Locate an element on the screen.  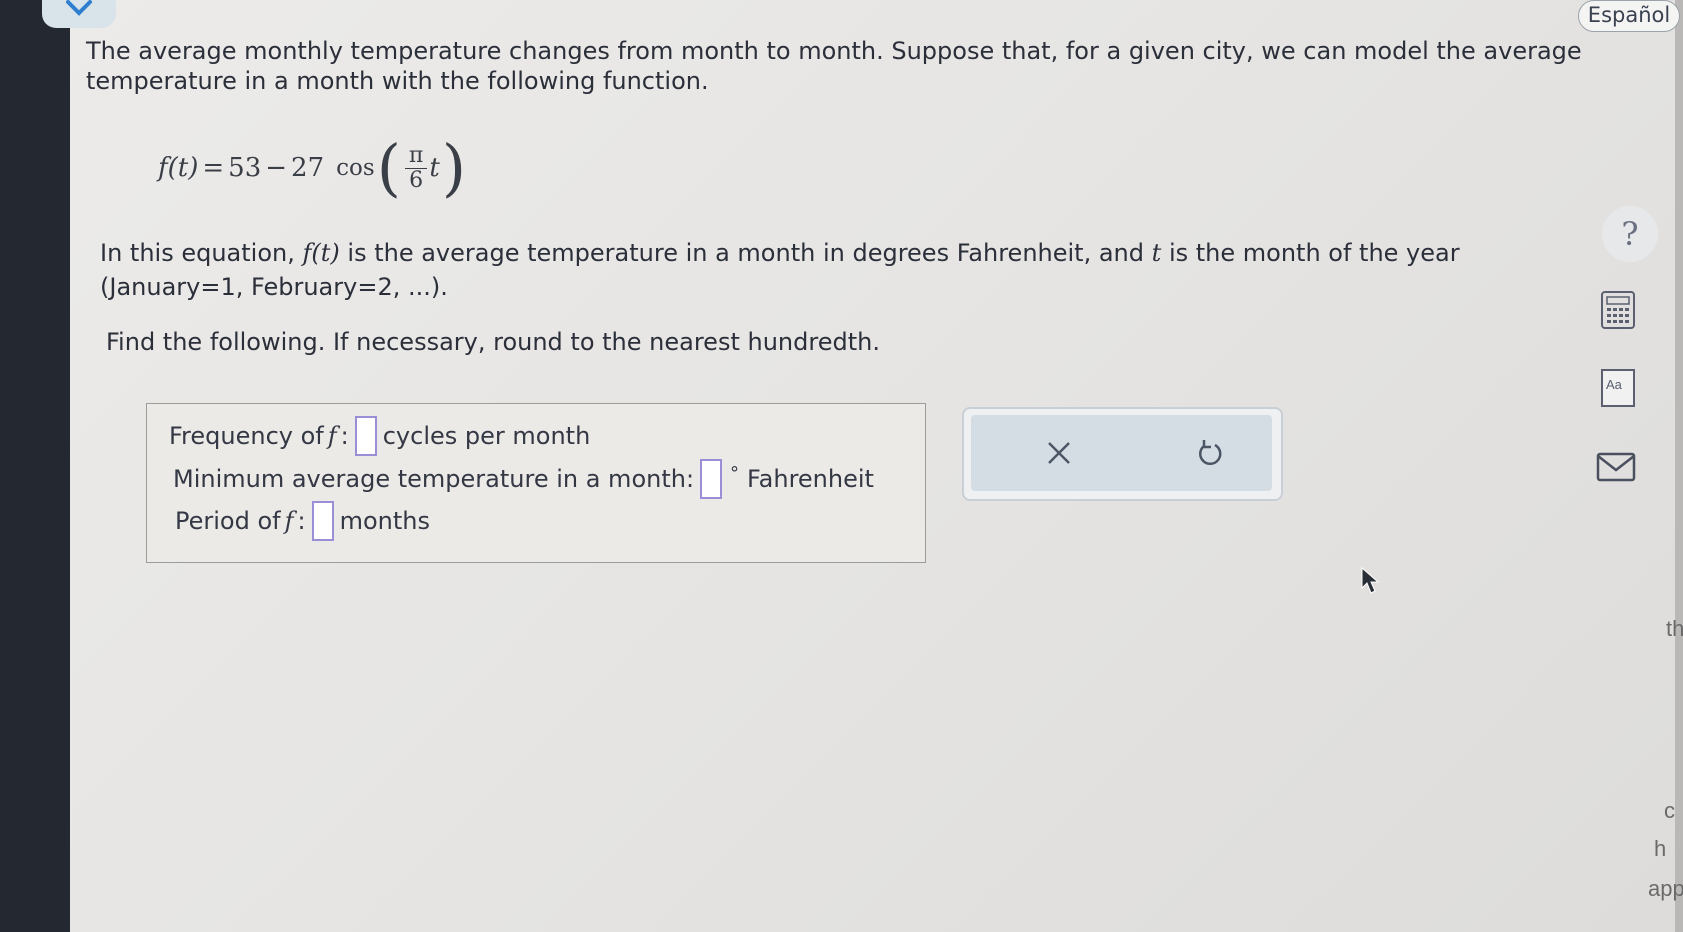
frequency-var: f is located at coordinates (332, 436).